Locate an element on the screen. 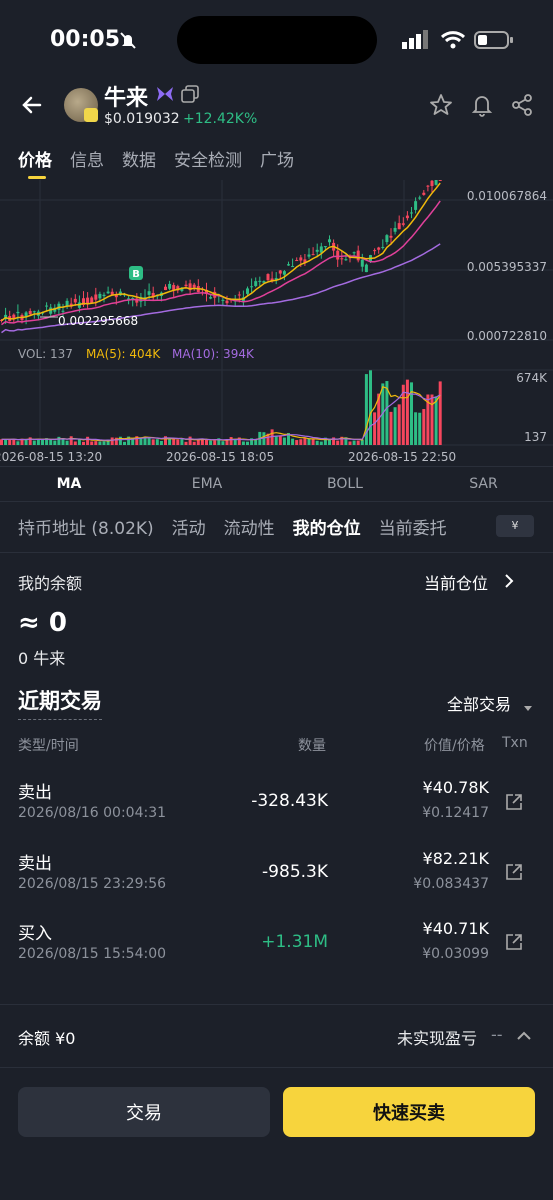 The height and width of the screenshot is (1200, 553). section-tabs: 持币地址 (8.02K) 活动 流动性 我的仓位 当前委托 is located at coordinates (232, 526).